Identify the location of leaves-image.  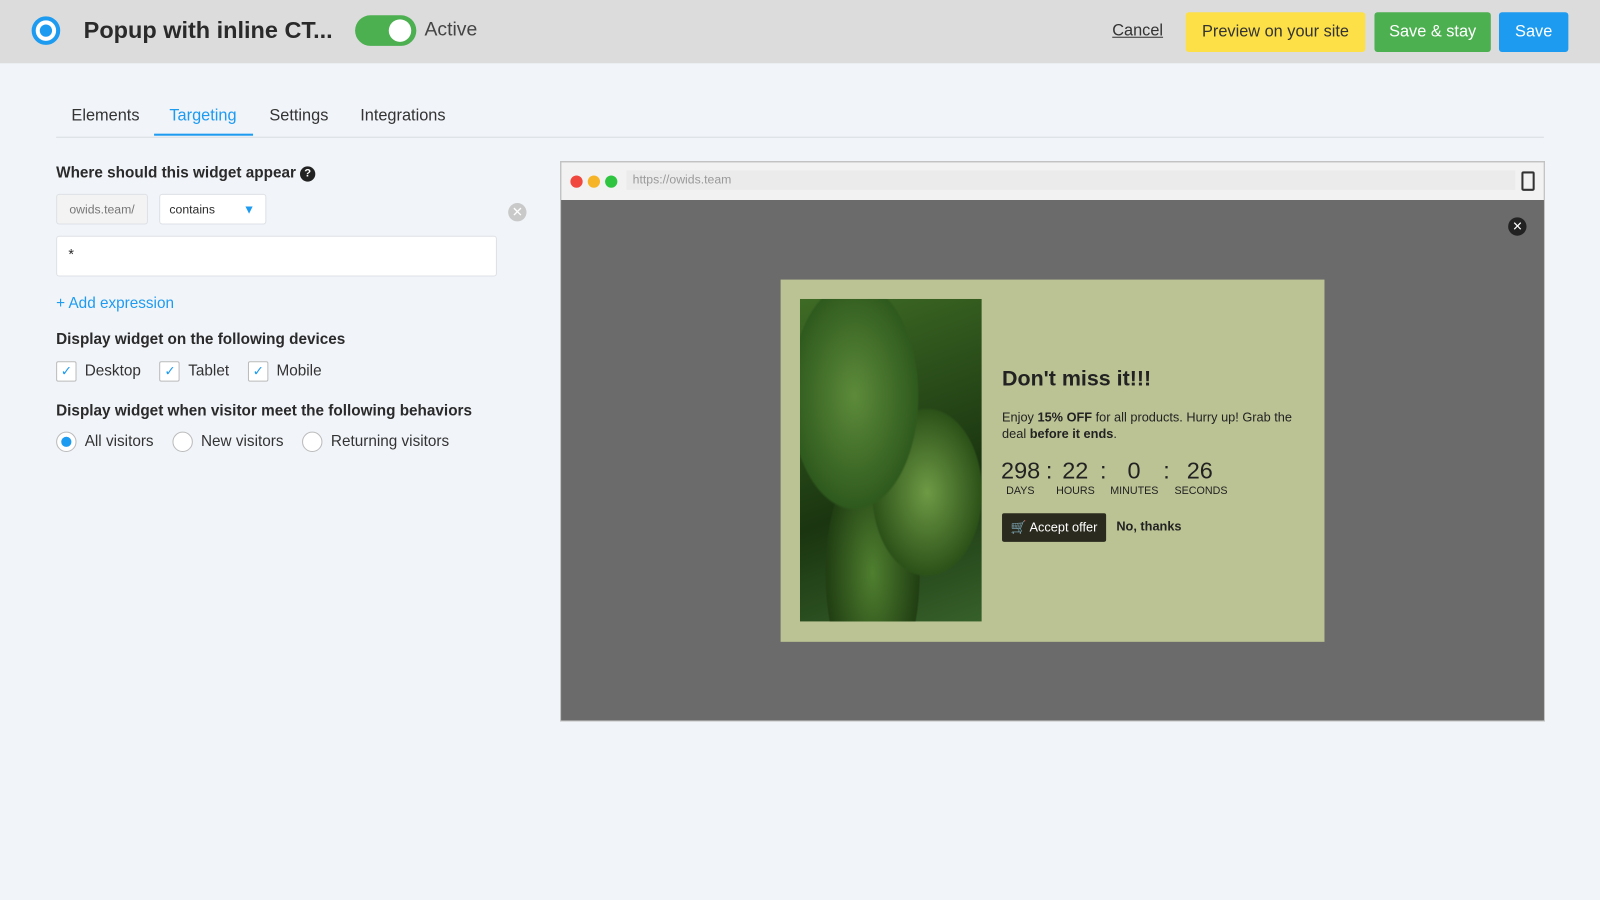
(890, 460).